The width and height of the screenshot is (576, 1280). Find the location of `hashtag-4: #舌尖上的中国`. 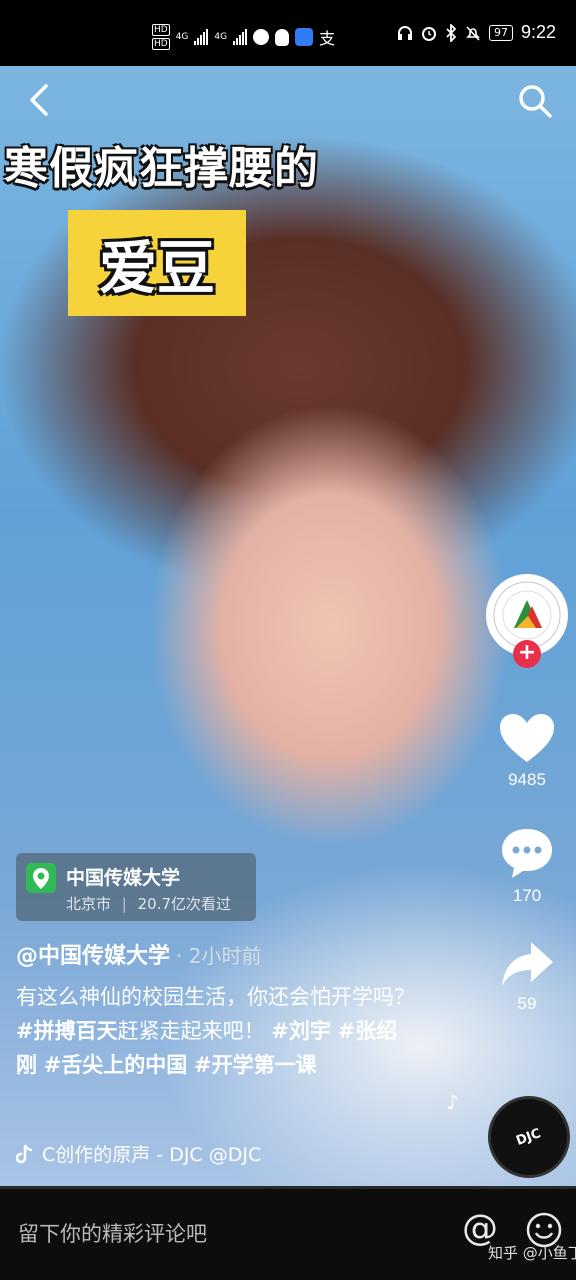

hashtag-4: #舌尖上的中国 is located at coordinates (116, 1065).